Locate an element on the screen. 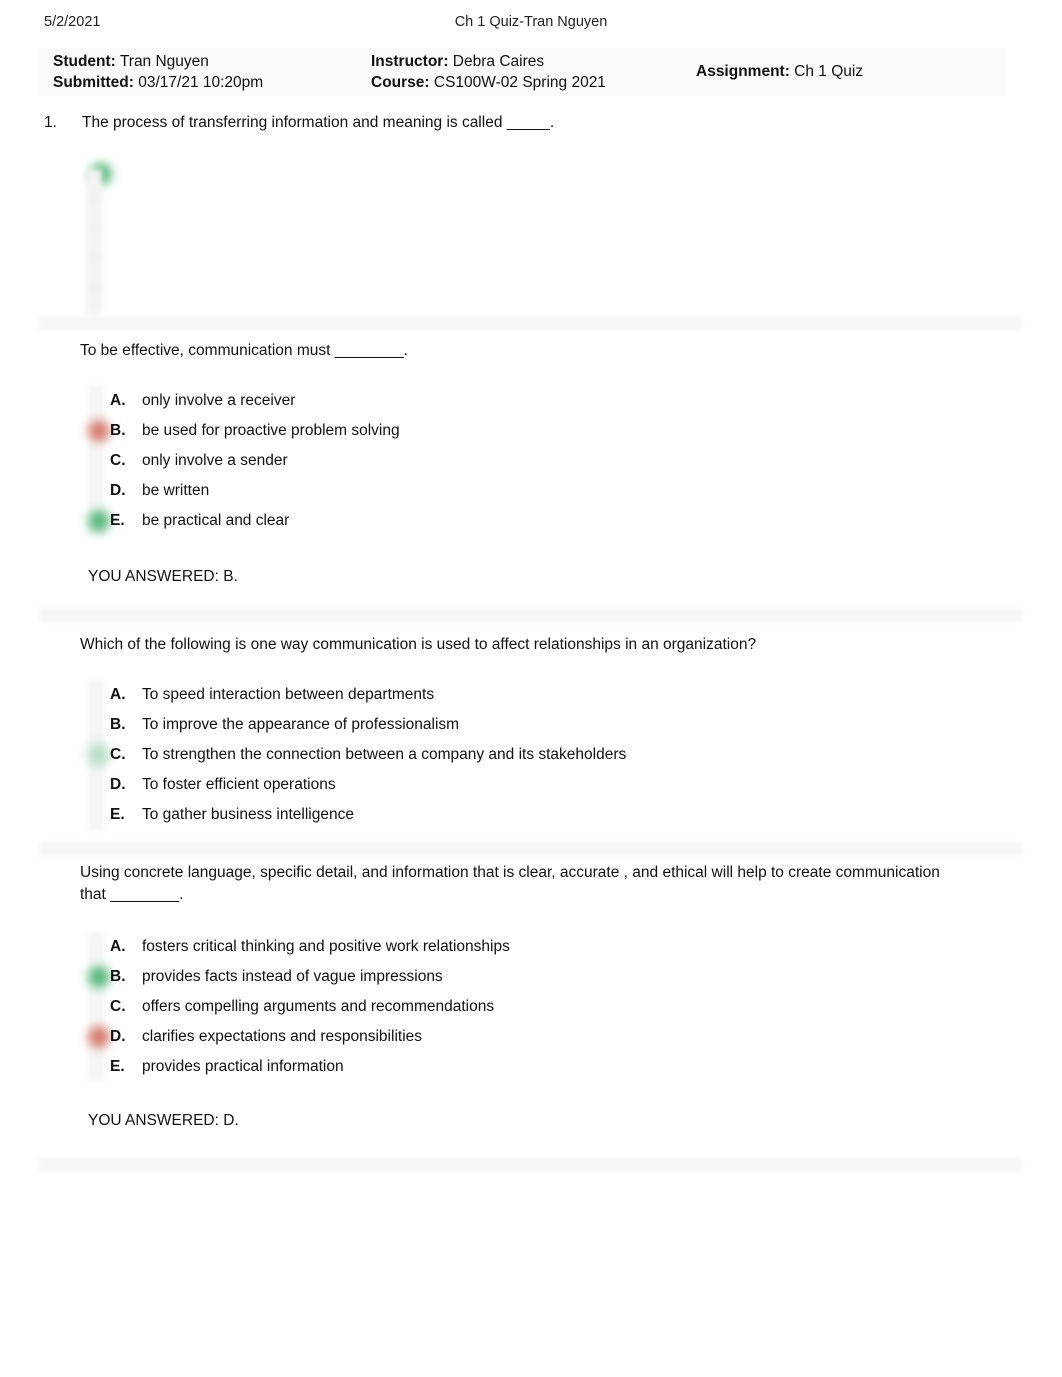 The width and height of the screenshot is (1062, 1377). answer-text: To speed interaction between departments is located at coordinates (288, 694).